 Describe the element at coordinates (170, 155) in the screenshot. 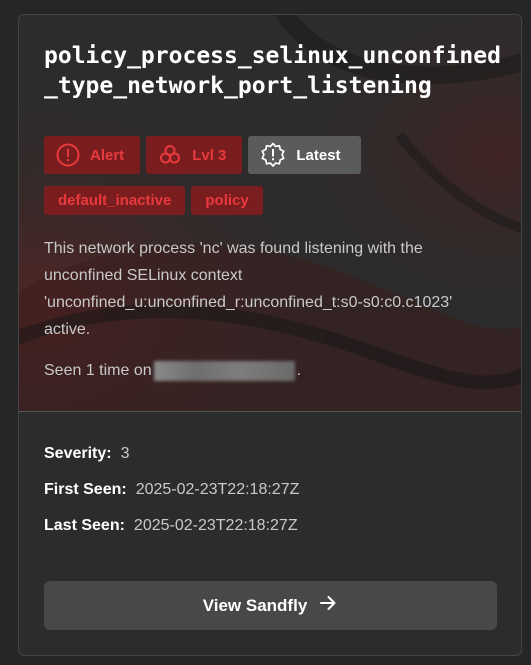

I see `biohazard-icon` at that location.